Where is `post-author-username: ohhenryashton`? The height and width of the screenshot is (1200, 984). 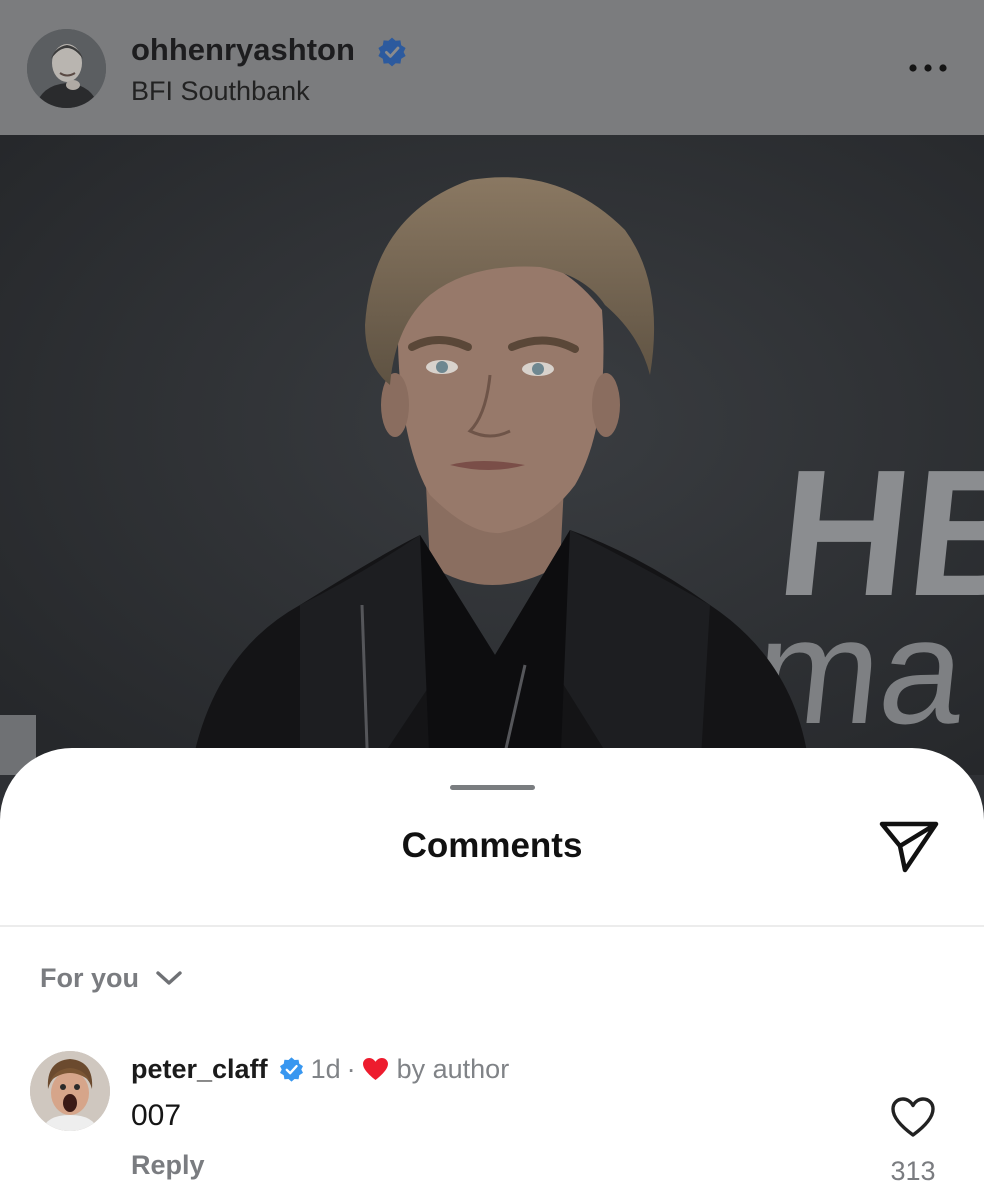 post-author-username: ohhenryashton is located at coordinates (243, 50).